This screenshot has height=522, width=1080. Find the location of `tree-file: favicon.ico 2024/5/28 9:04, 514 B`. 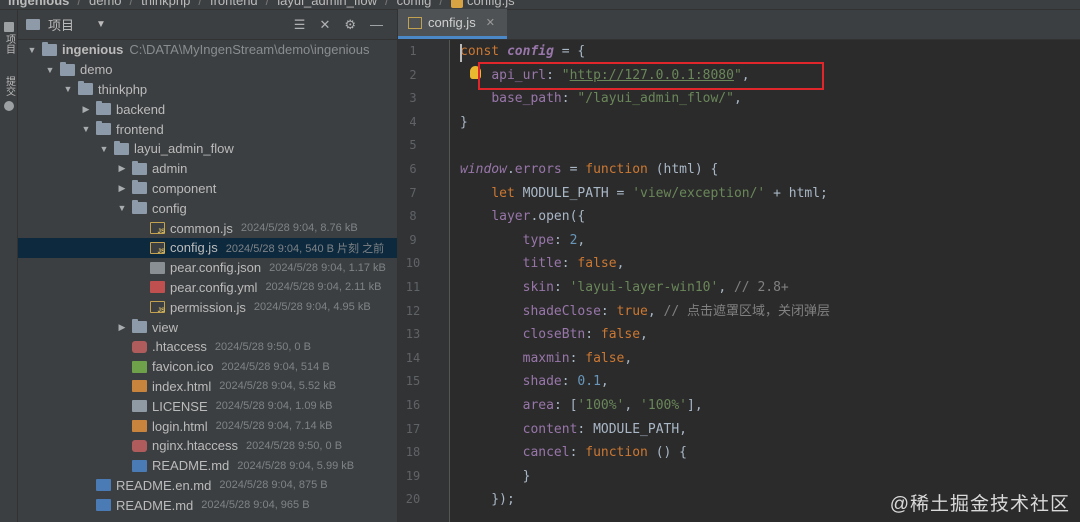

tree-file: favicon.ico 2024/5/28 9:04, 514 B is located at coordinates (207, 367).